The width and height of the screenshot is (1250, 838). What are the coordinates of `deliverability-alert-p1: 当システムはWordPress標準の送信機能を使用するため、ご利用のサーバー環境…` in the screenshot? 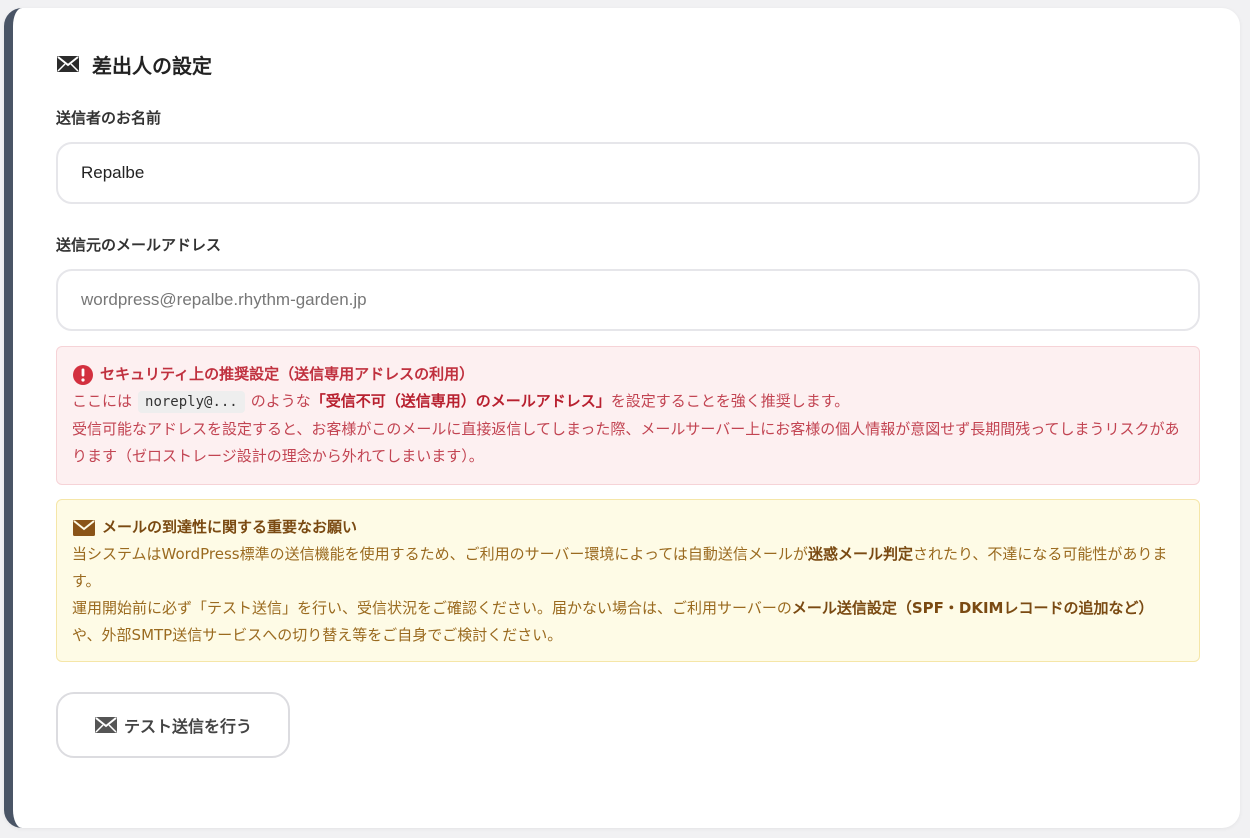 It's located at (620, 567).